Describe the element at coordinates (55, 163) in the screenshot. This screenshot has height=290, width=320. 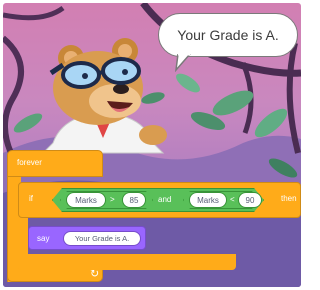
I see `forever-block: forever` at that location.